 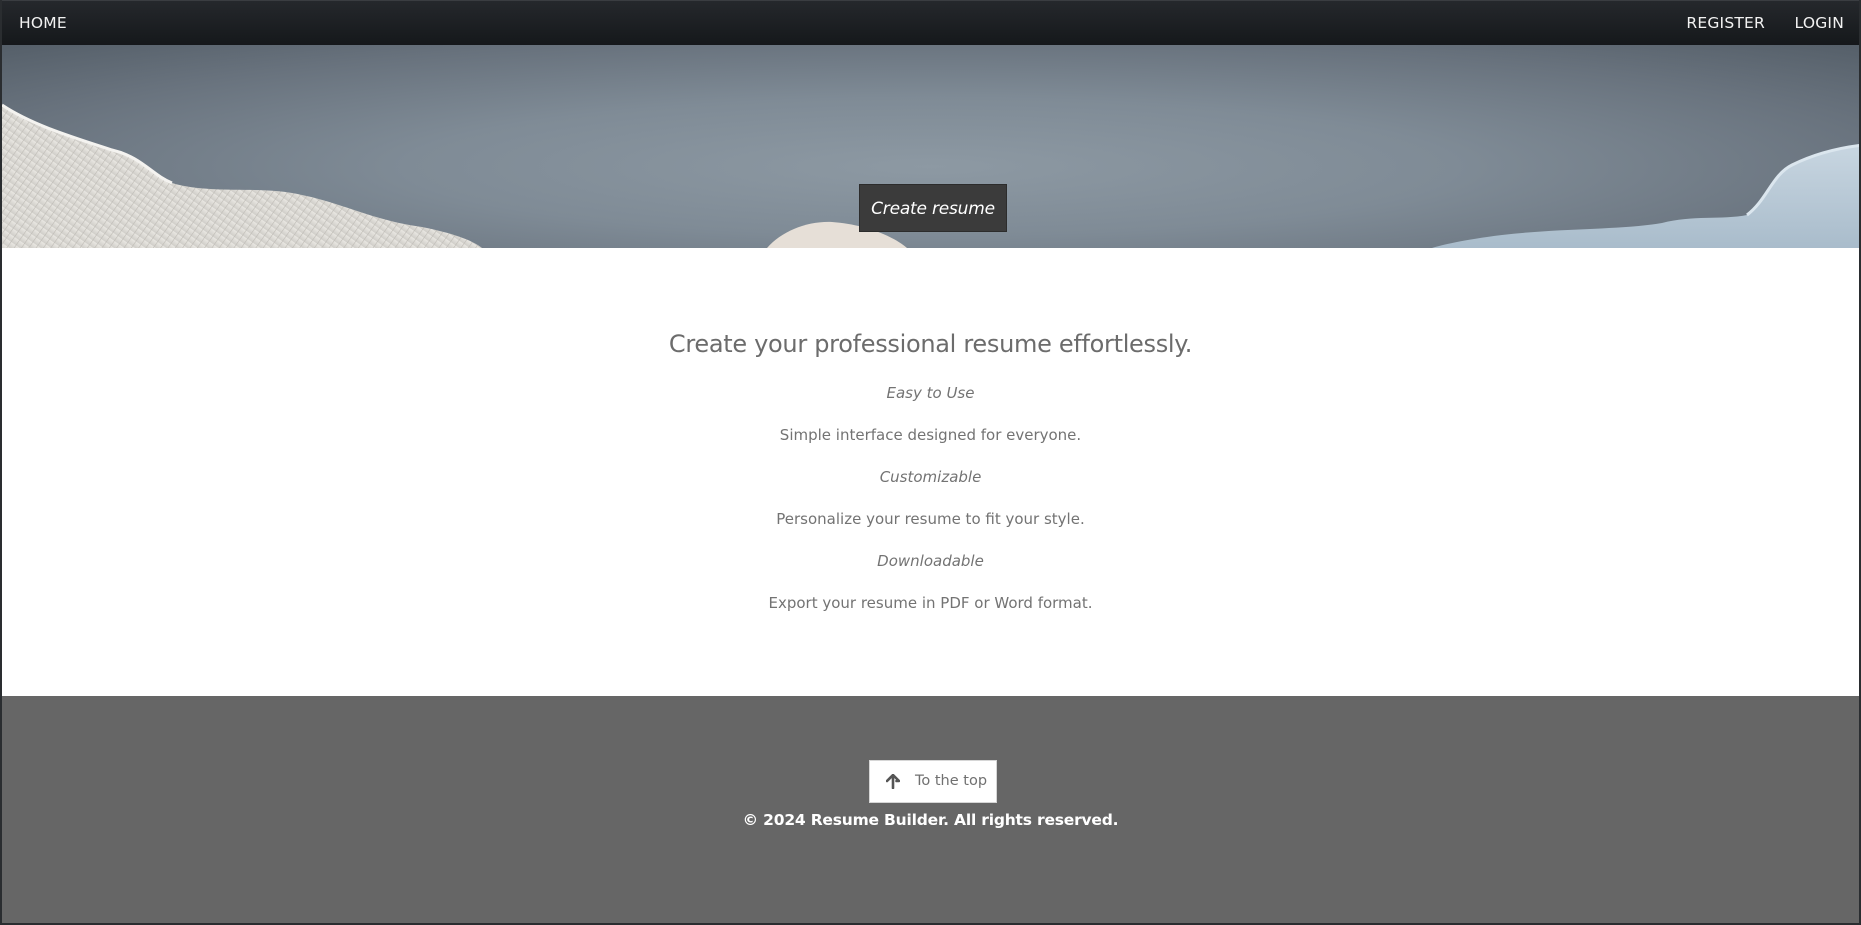 I want to click on feature-title: Easy to Use, so click(x=930, y=393).